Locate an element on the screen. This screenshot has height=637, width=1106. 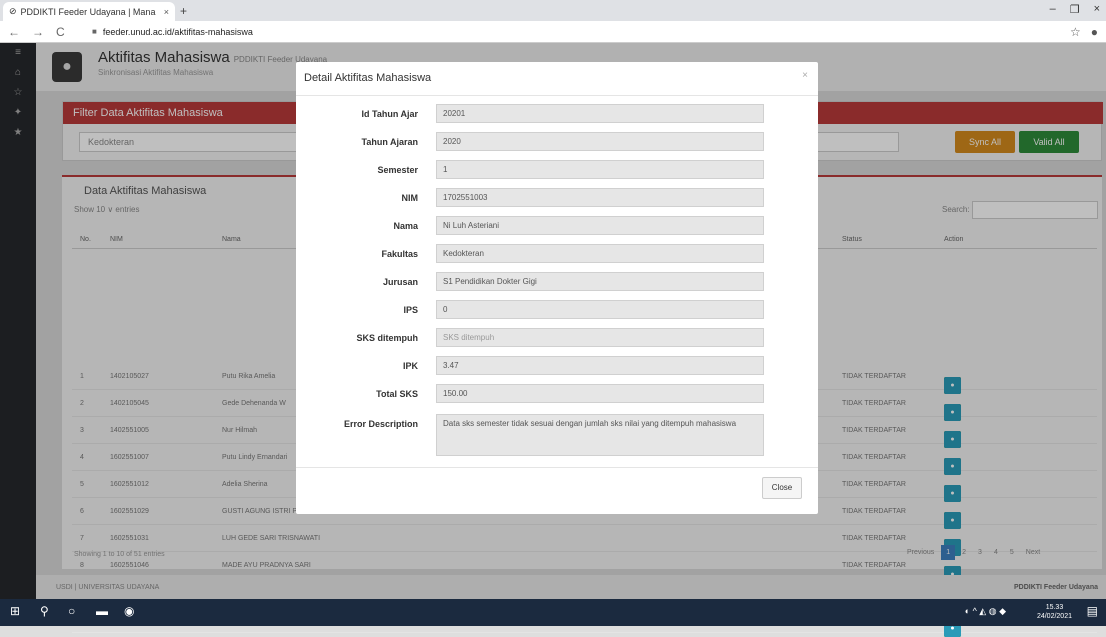
field-input: Kedokteran is located at coordinates (600, 253).